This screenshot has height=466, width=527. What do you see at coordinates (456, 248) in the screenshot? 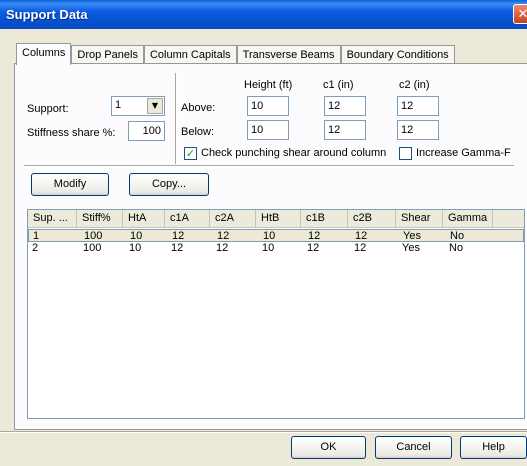
I see `table-cell: No` at bounding box center [456, 248].